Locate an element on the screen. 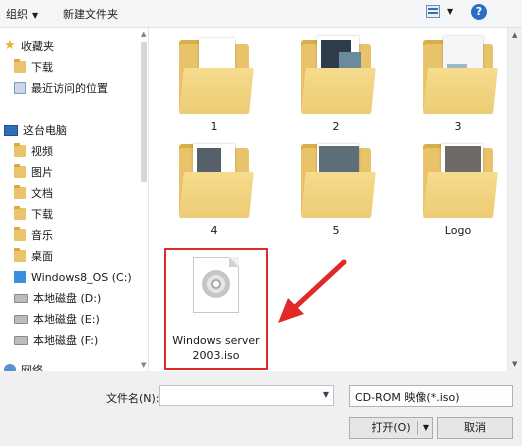 The image size is (522, 446). cancel-button: 取消 is located at coordinates (475, 428).